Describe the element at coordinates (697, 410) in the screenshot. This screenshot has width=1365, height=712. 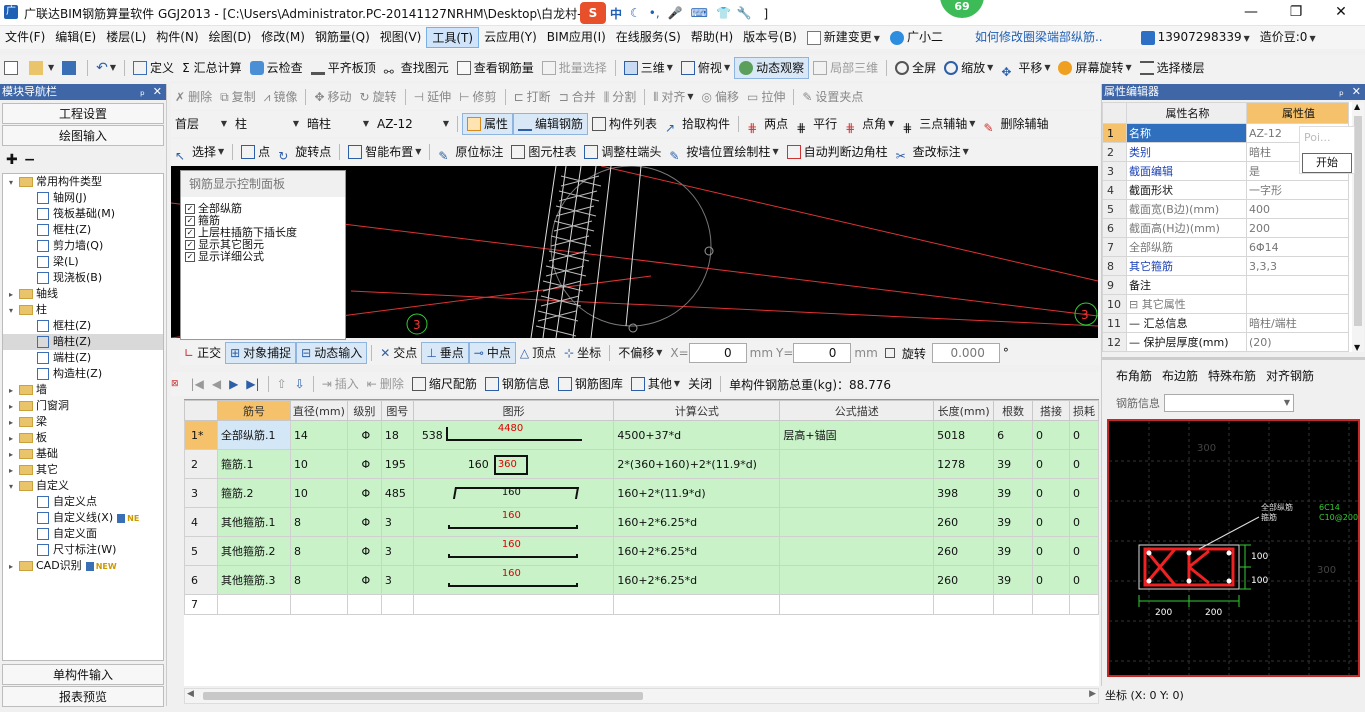
I see `column-header: 计算公式` at that location.